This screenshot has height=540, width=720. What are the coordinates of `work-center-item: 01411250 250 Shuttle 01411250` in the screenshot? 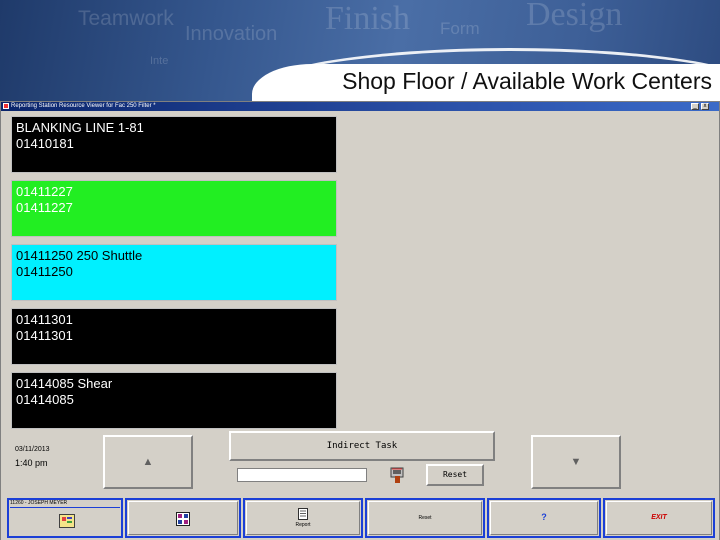 It's located at (174, 272).